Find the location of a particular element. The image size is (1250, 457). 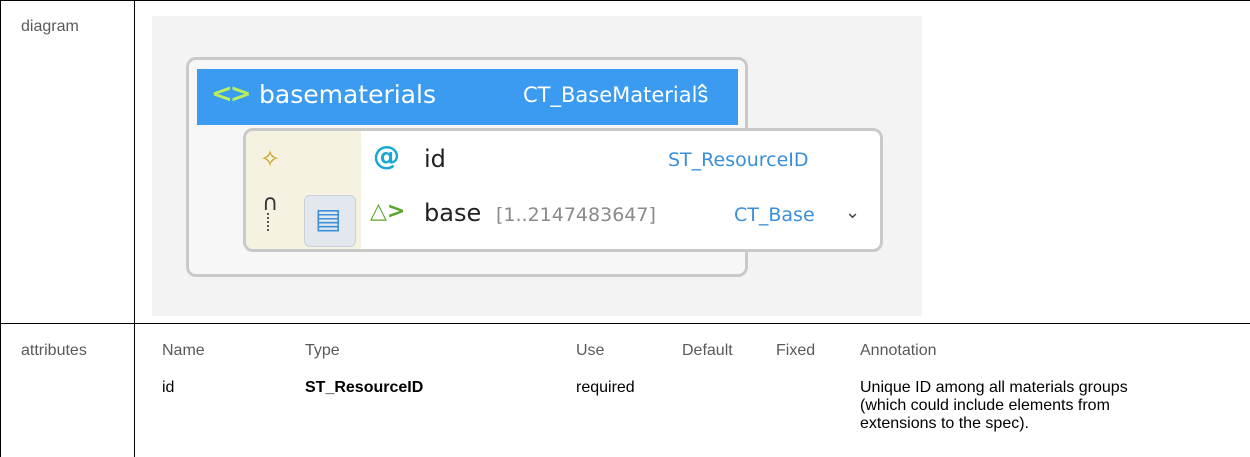

sequence-dots-icon is located at coordinates (269, 222).